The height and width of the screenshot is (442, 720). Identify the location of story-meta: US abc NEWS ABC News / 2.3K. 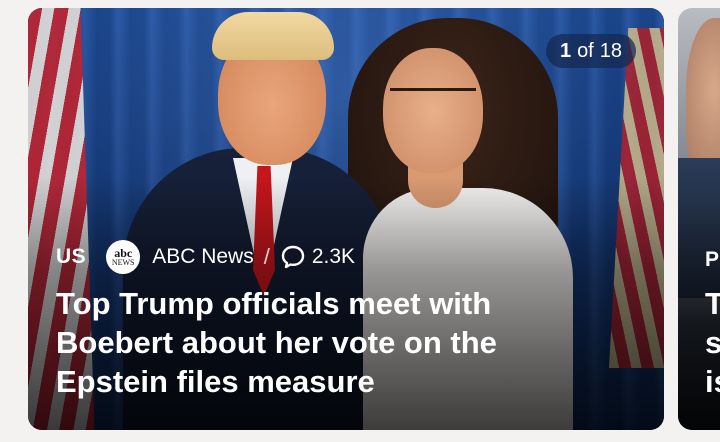
(205, 257).